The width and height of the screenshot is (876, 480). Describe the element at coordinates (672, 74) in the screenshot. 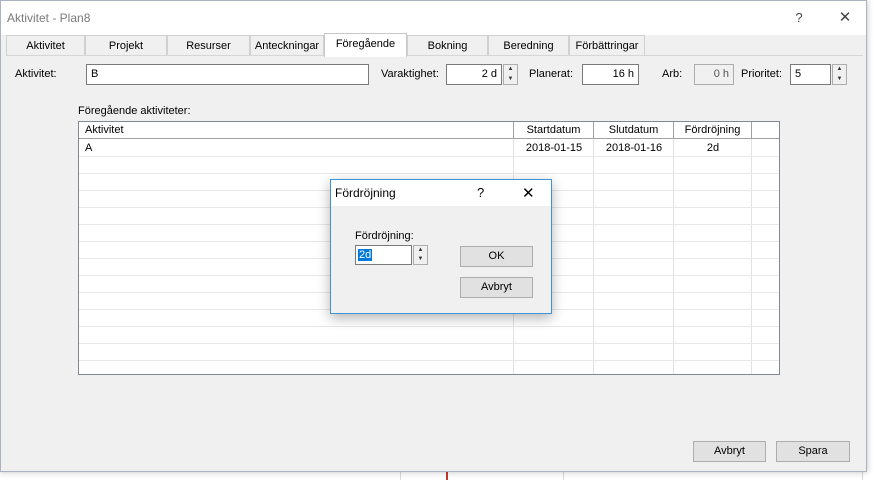

I see `arb-label: Arb:` at that location.